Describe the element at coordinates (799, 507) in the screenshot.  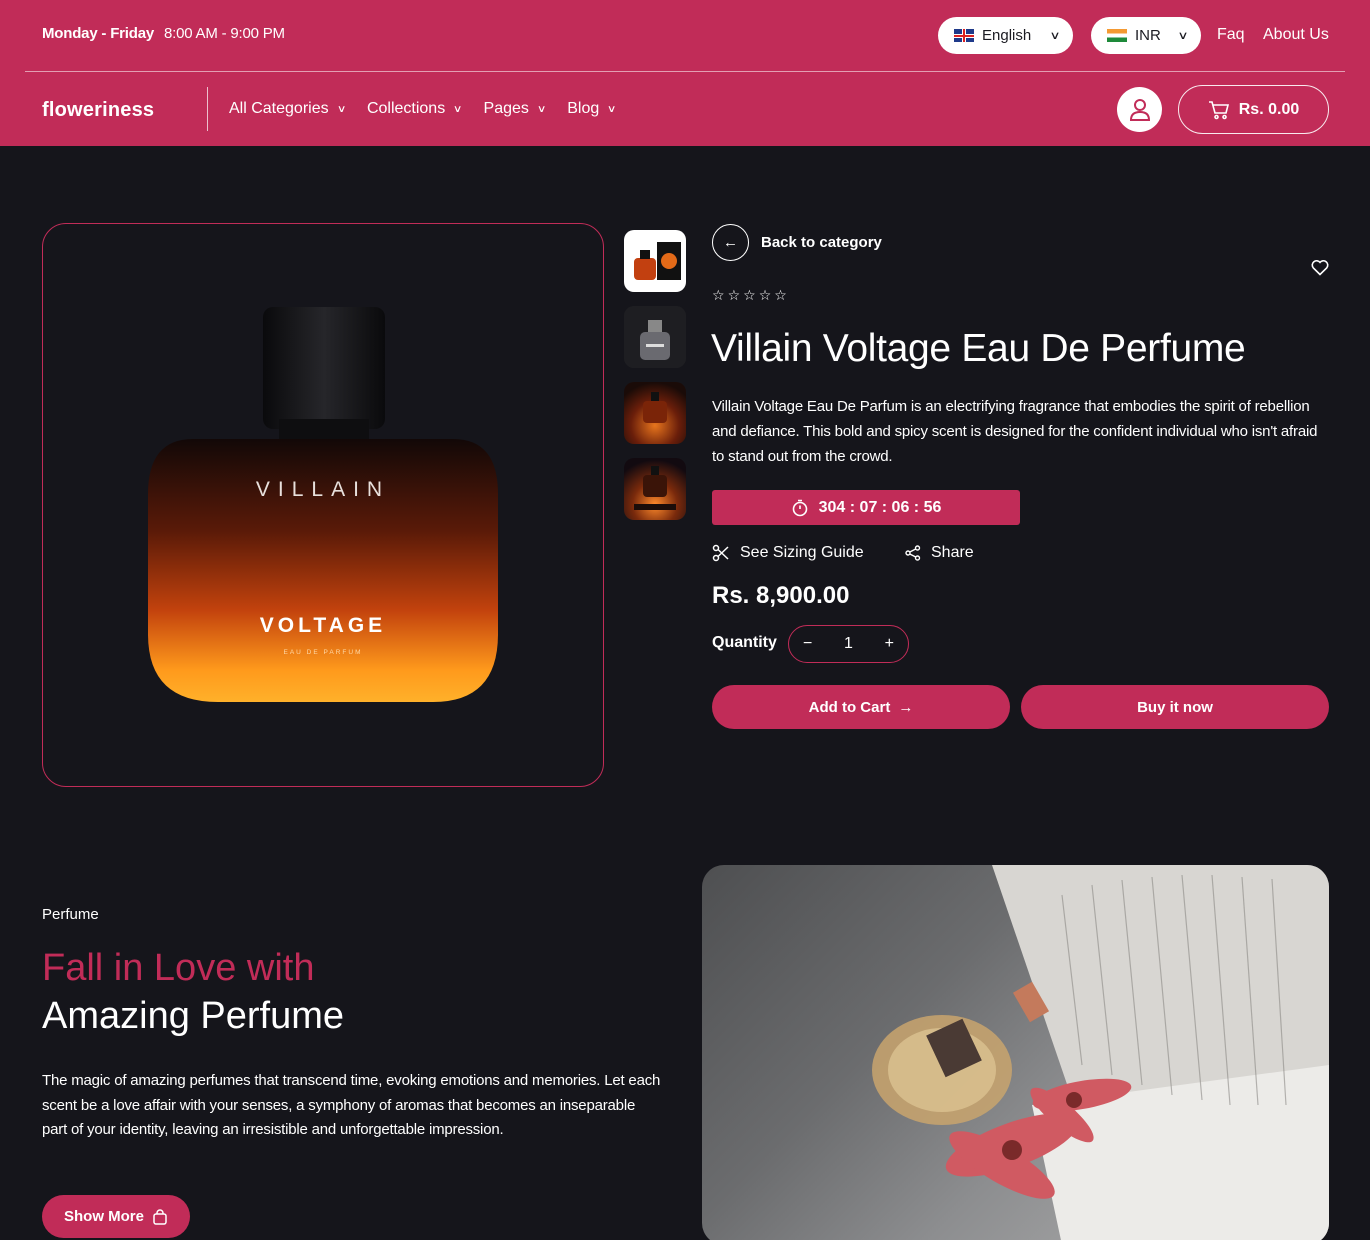
I see `stopwatch-icon` at that location.